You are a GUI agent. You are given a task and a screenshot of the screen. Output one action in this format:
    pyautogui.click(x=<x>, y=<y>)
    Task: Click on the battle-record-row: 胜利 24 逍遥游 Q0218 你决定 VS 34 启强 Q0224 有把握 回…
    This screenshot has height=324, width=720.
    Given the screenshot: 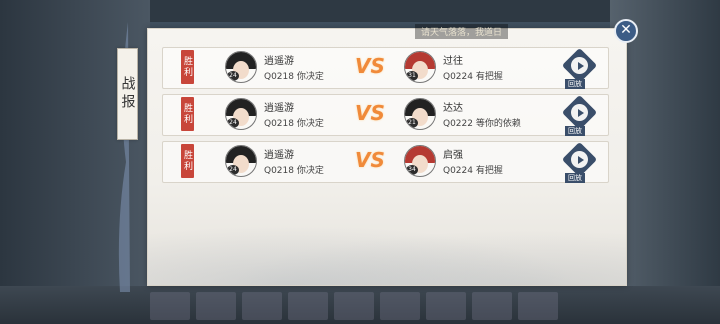 What is the action you would take?
    pyautogui.click(x=385, y=162)
    